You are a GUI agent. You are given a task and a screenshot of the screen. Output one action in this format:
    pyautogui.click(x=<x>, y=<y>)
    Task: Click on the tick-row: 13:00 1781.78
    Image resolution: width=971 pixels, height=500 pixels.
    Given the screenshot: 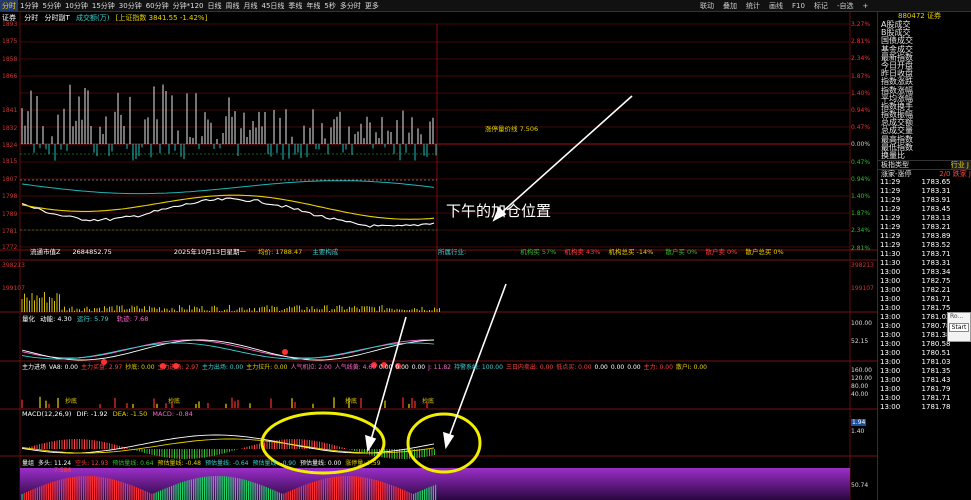 What is the action you would take?
    pyautogui.click(x=915, y=407)
    